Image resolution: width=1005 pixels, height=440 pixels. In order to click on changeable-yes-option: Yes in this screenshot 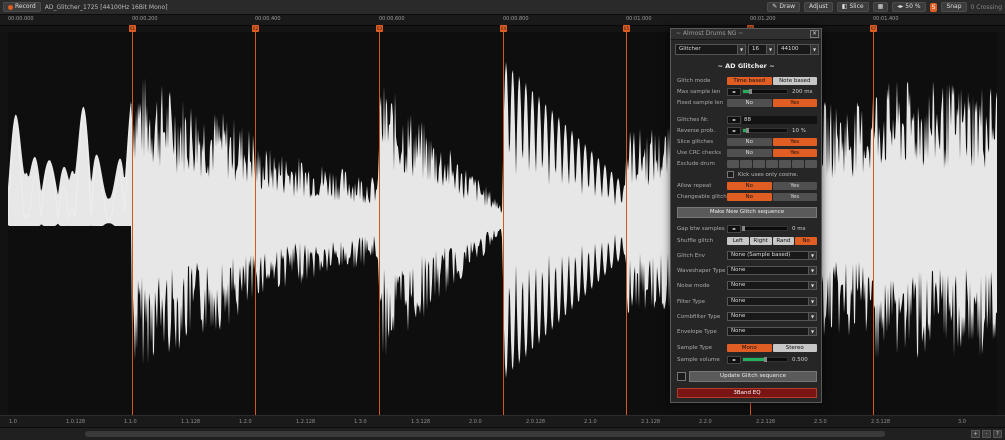, I will do `click(794, 196)`.